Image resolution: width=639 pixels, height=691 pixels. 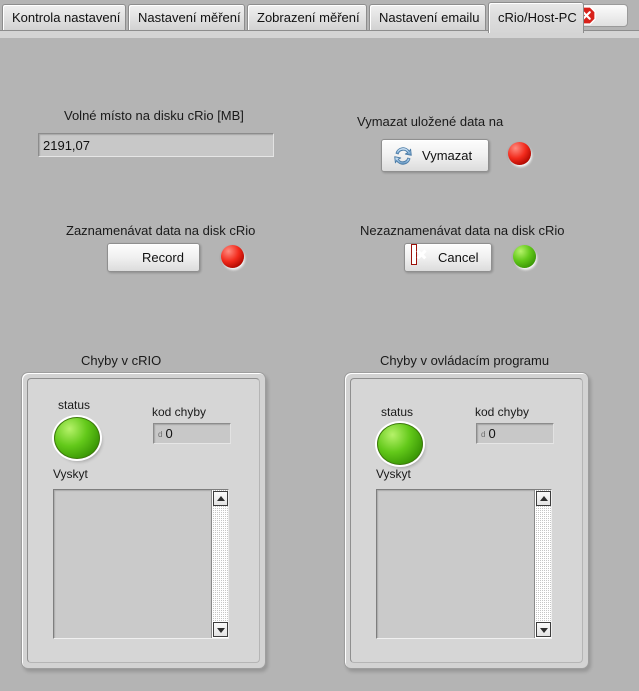 What do you see at coordinates (465, 360) in the screenshot?
I see `error-cluster-1-title: Chyby v ovládacím programu` at bounding box center [465, 360].